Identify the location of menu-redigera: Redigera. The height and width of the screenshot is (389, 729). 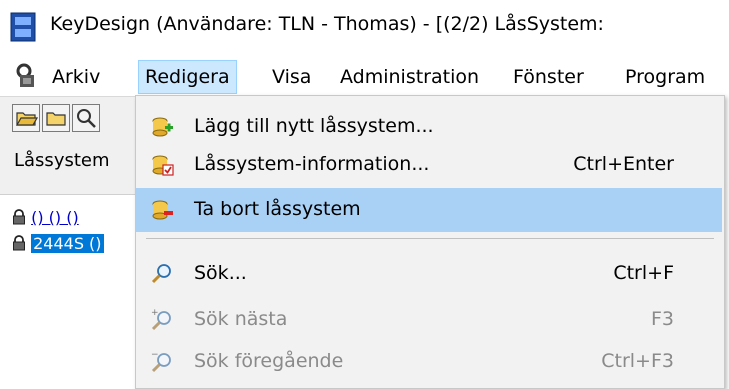
(187, 77).